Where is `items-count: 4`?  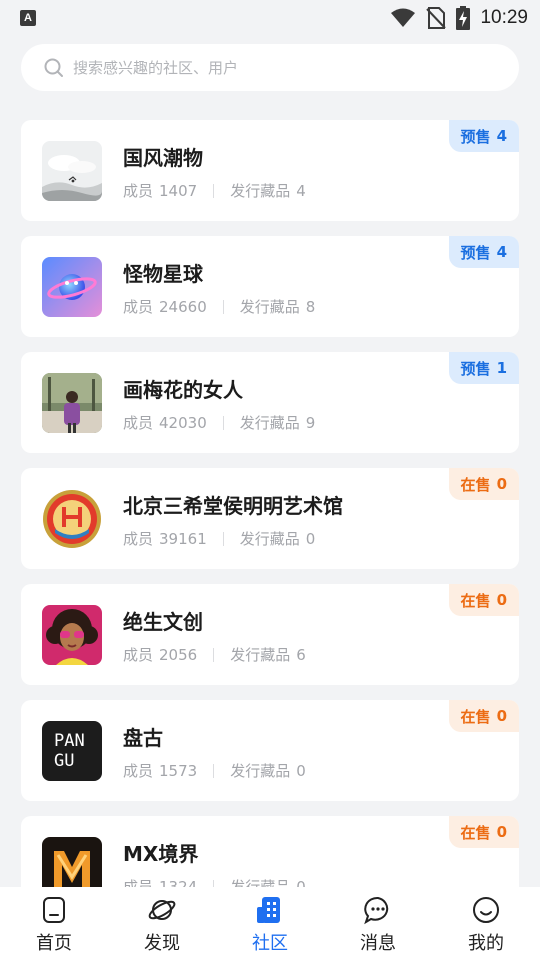
items-count: 4 is located at coordinates (301, 190).